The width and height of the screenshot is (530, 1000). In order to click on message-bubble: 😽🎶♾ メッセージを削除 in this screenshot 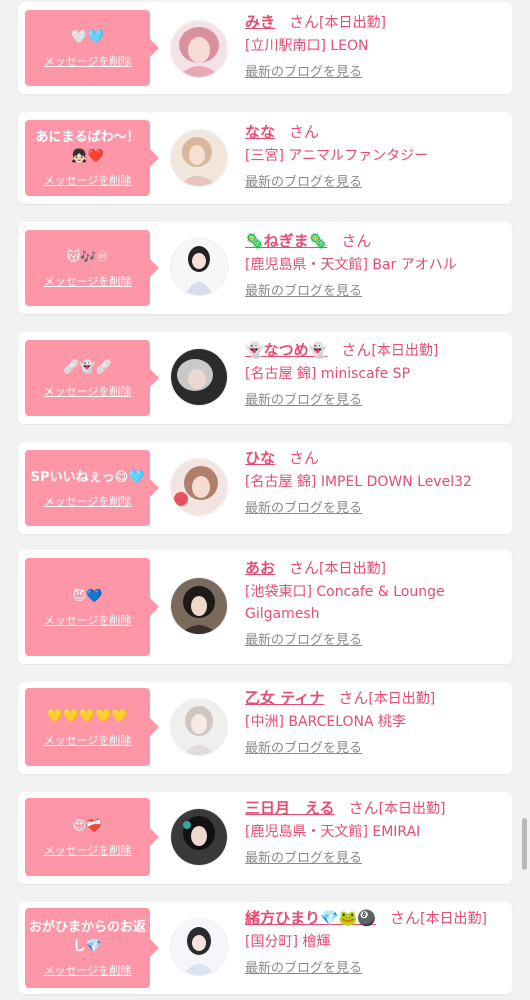, I will do `click(92, 268)`.